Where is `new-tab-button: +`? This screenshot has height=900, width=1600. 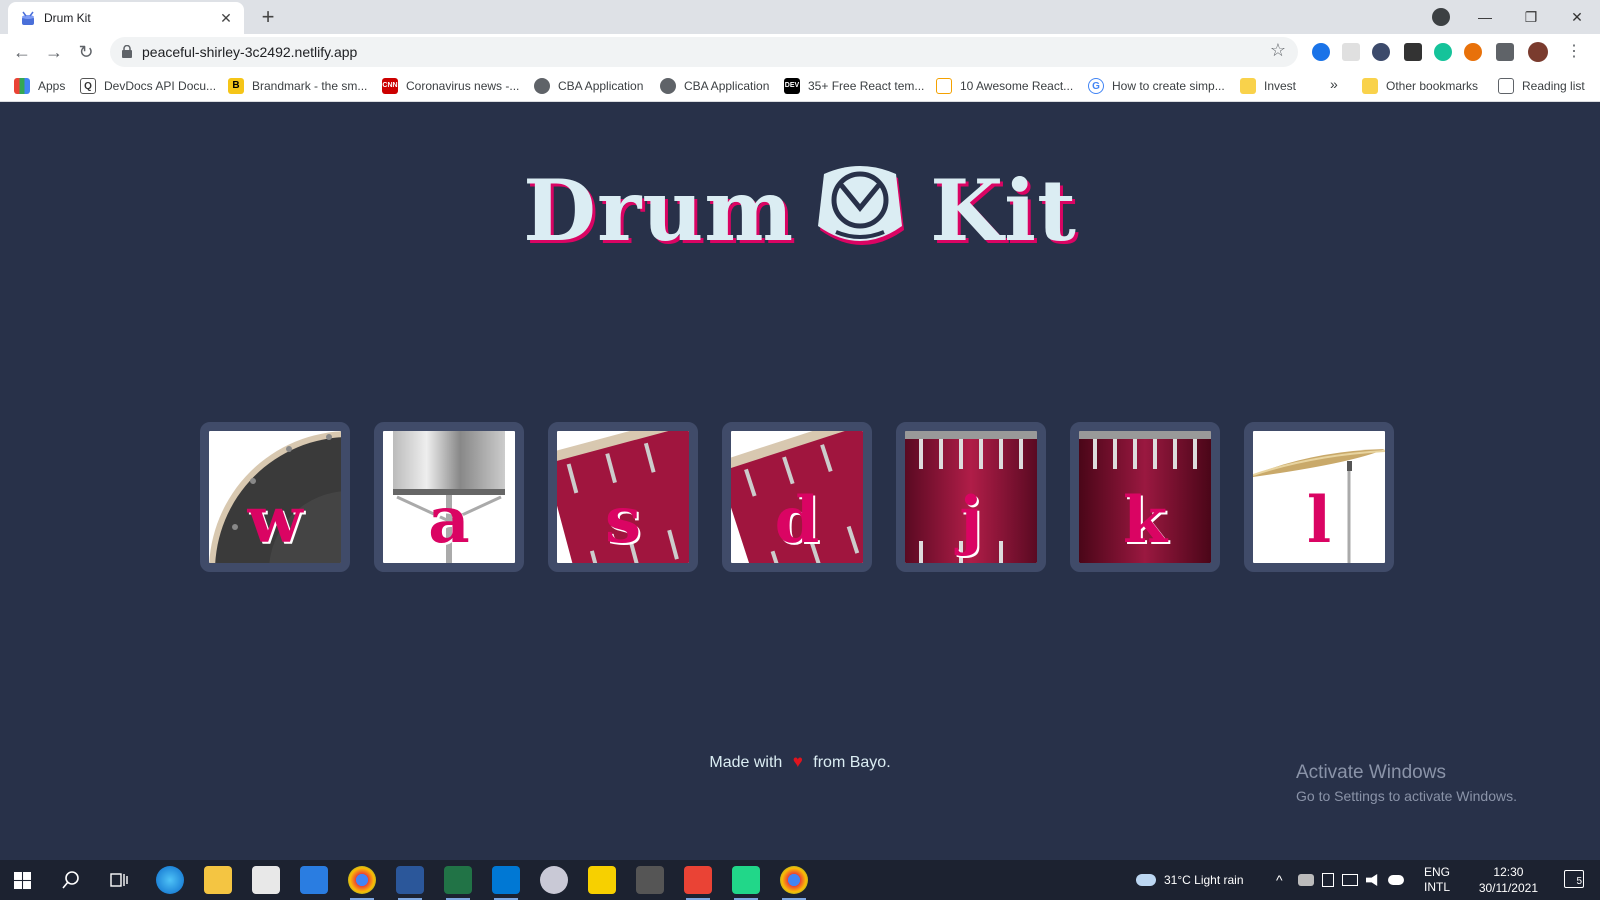 new-tab-button: + is located at coordinates (268, 18).